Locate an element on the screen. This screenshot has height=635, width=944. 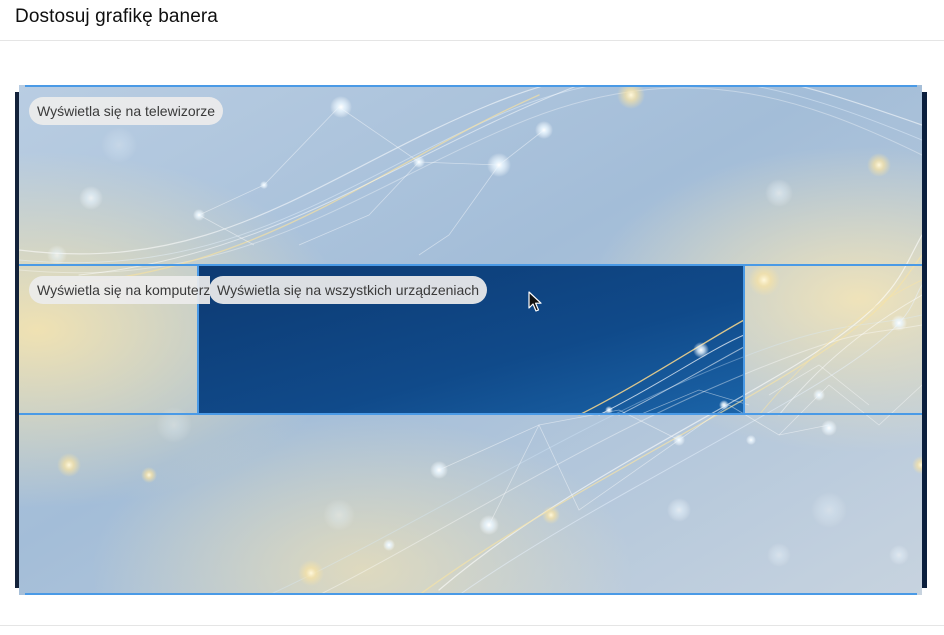
mouse-pointer-icon is located at coordinates (535, 301).